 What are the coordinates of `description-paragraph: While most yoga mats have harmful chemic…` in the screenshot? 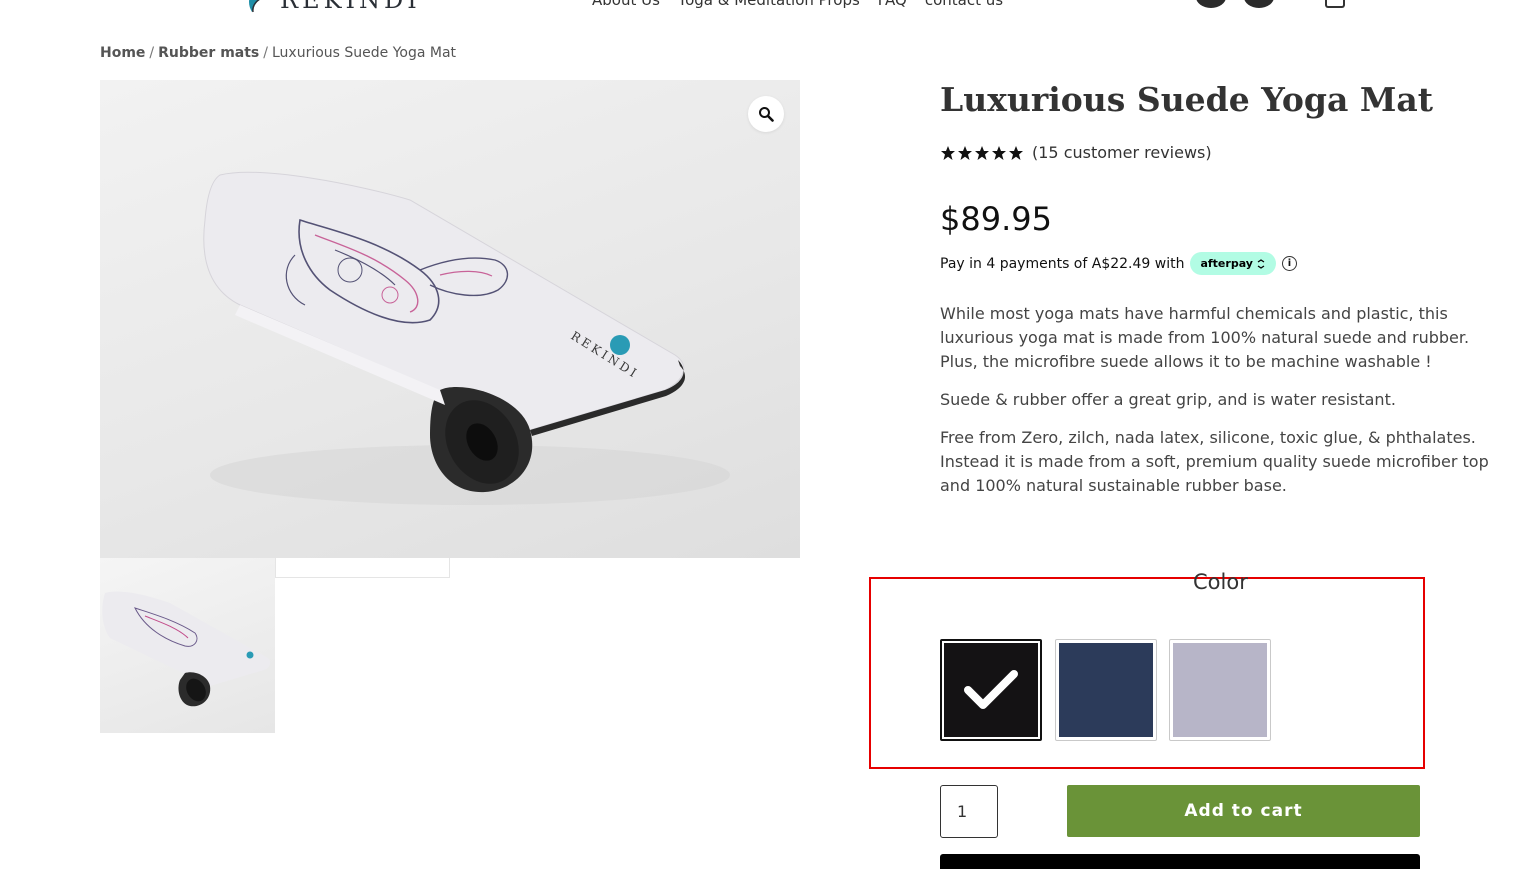 It's located at (1205, 337).